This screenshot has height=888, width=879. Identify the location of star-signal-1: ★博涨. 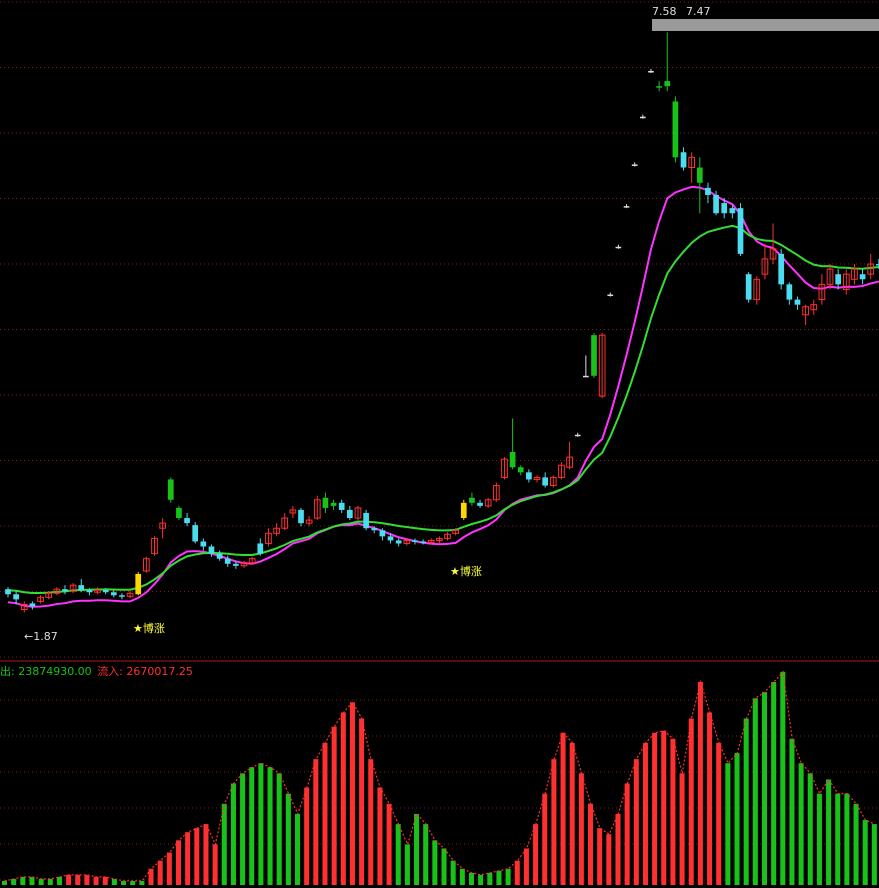
(149, 628).